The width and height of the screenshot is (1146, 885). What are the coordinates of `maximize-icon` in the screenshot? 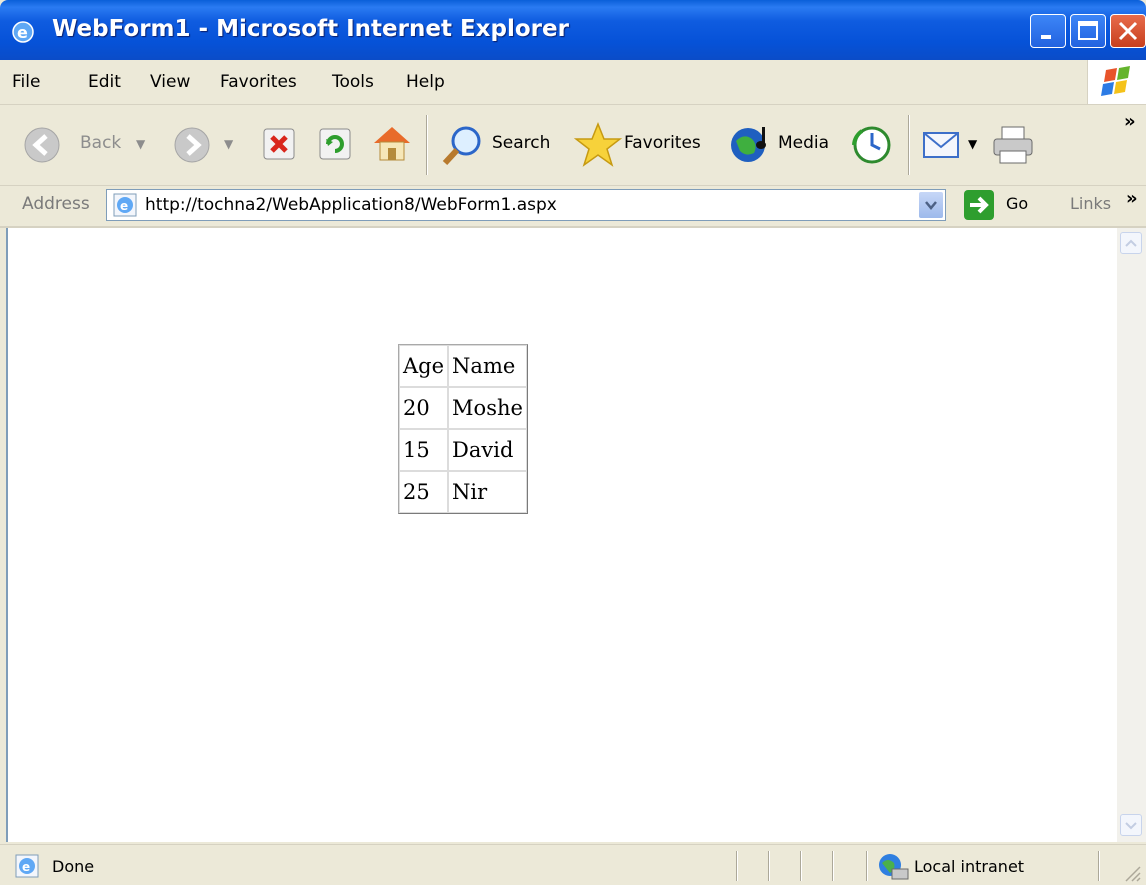 It's located at (1088, 30).